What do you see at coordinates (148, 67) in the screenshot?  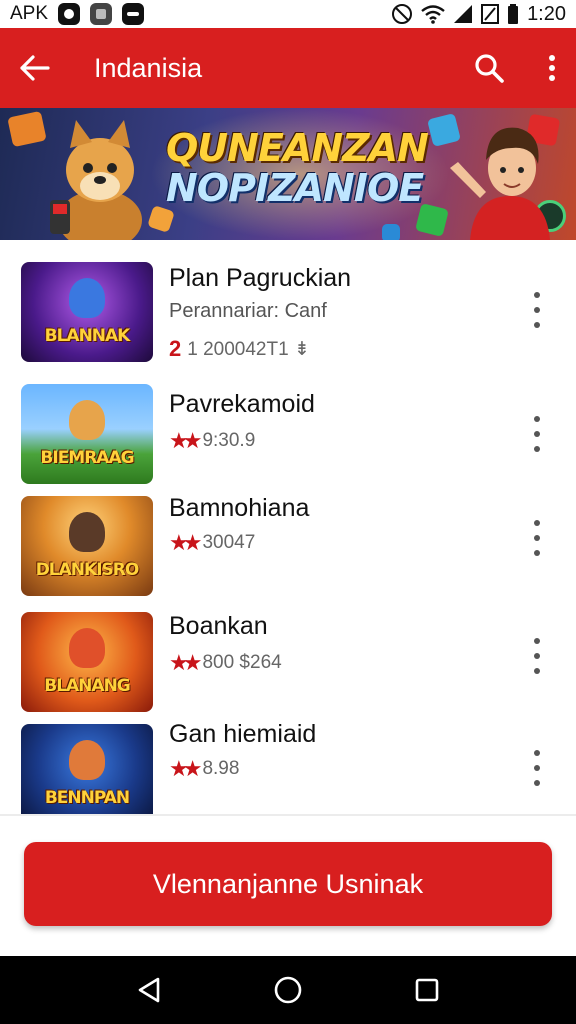 I see `page-title: Indanisia` at bounding box center [148, 67].